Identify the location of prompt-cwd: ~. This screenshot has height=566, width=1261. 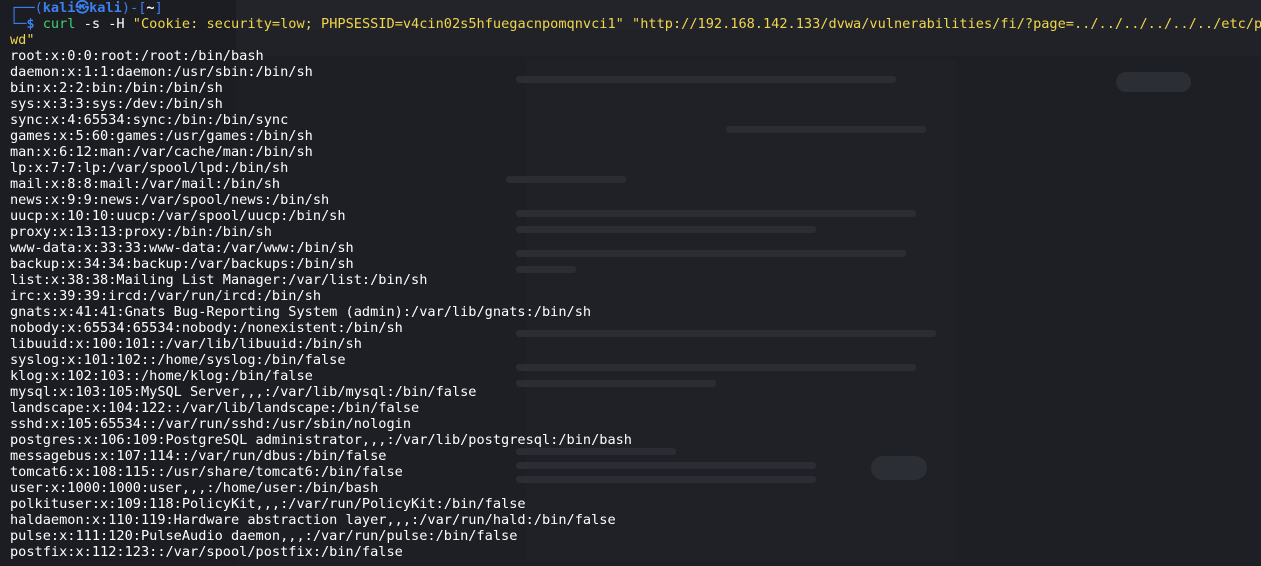
(150, 8).